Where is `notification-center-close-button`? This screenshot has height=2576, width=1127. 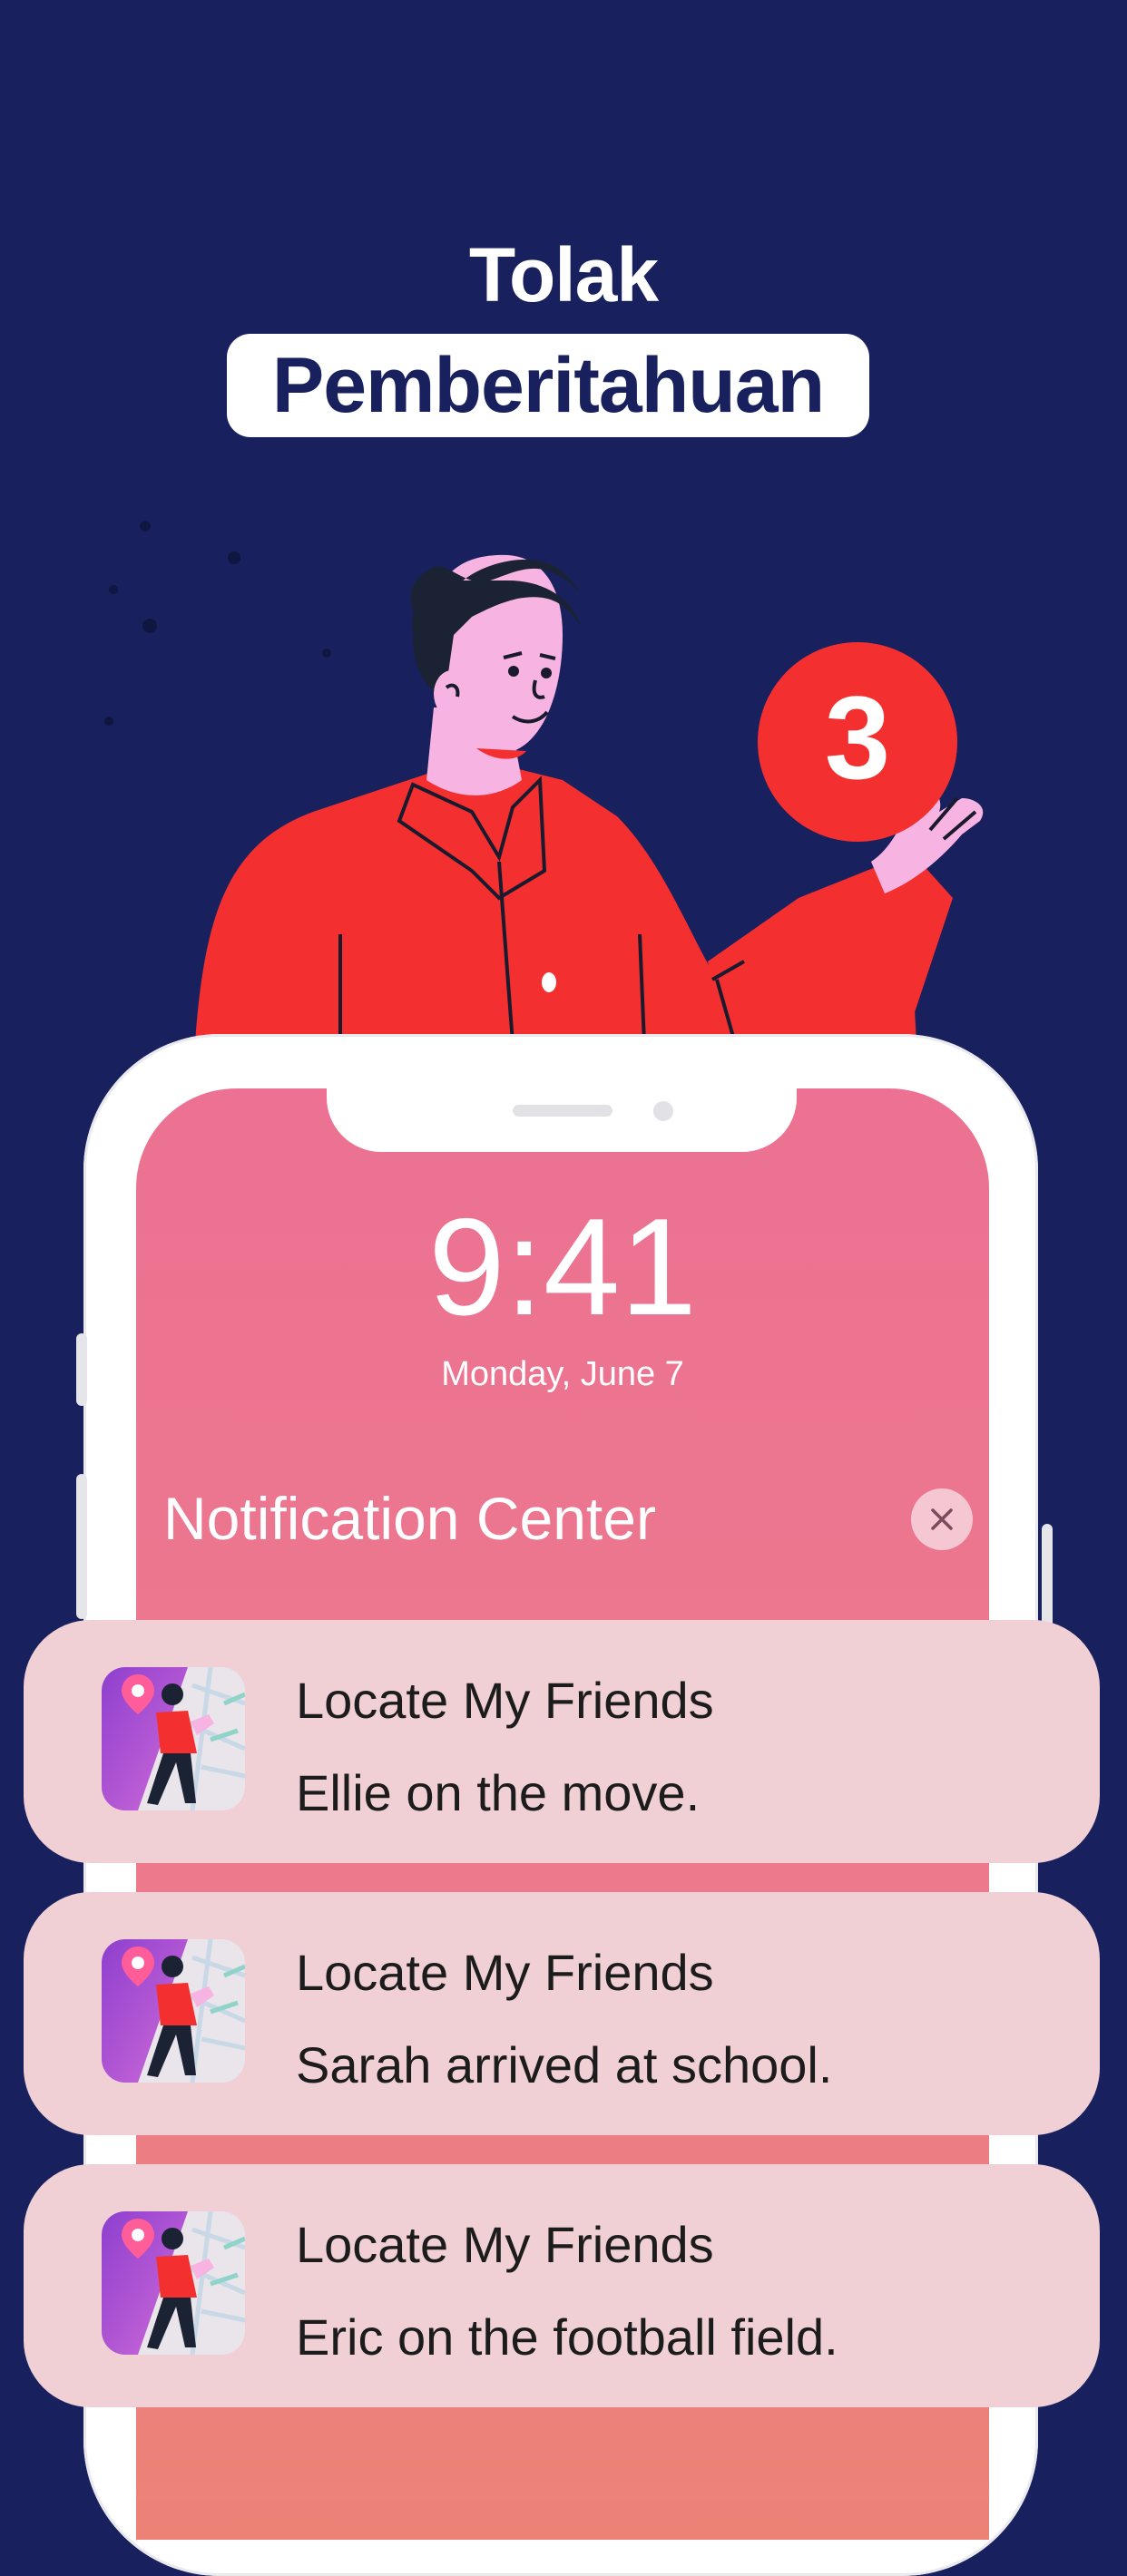 notification-center-close-button is located at coordinates (942, 1519).